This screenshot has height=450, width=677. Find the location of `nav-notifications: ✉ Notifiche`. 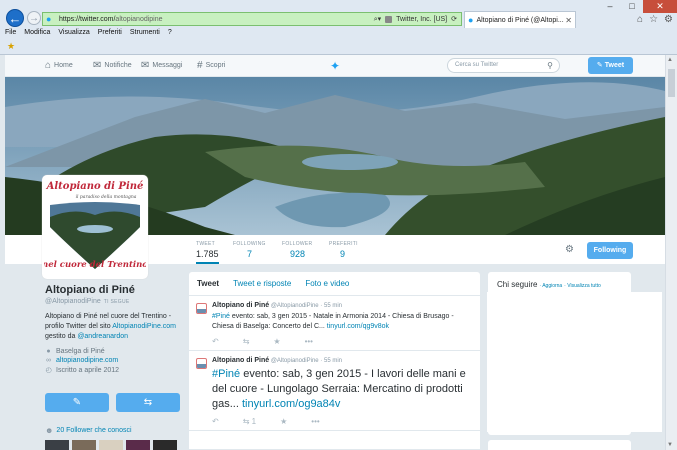

nav-notifications: ✉ Notifiche is located at coordinates (112, 65).